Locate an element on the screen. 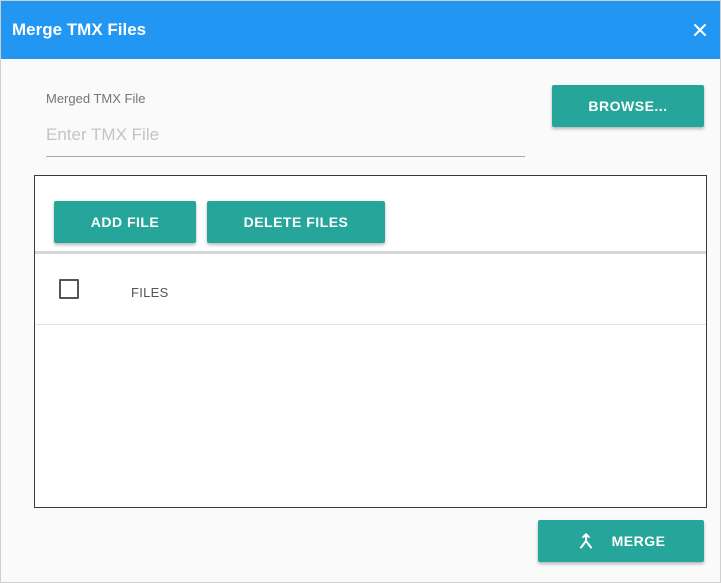  dialog-title: Merge TMX Files is located at coordinates (79, 29).